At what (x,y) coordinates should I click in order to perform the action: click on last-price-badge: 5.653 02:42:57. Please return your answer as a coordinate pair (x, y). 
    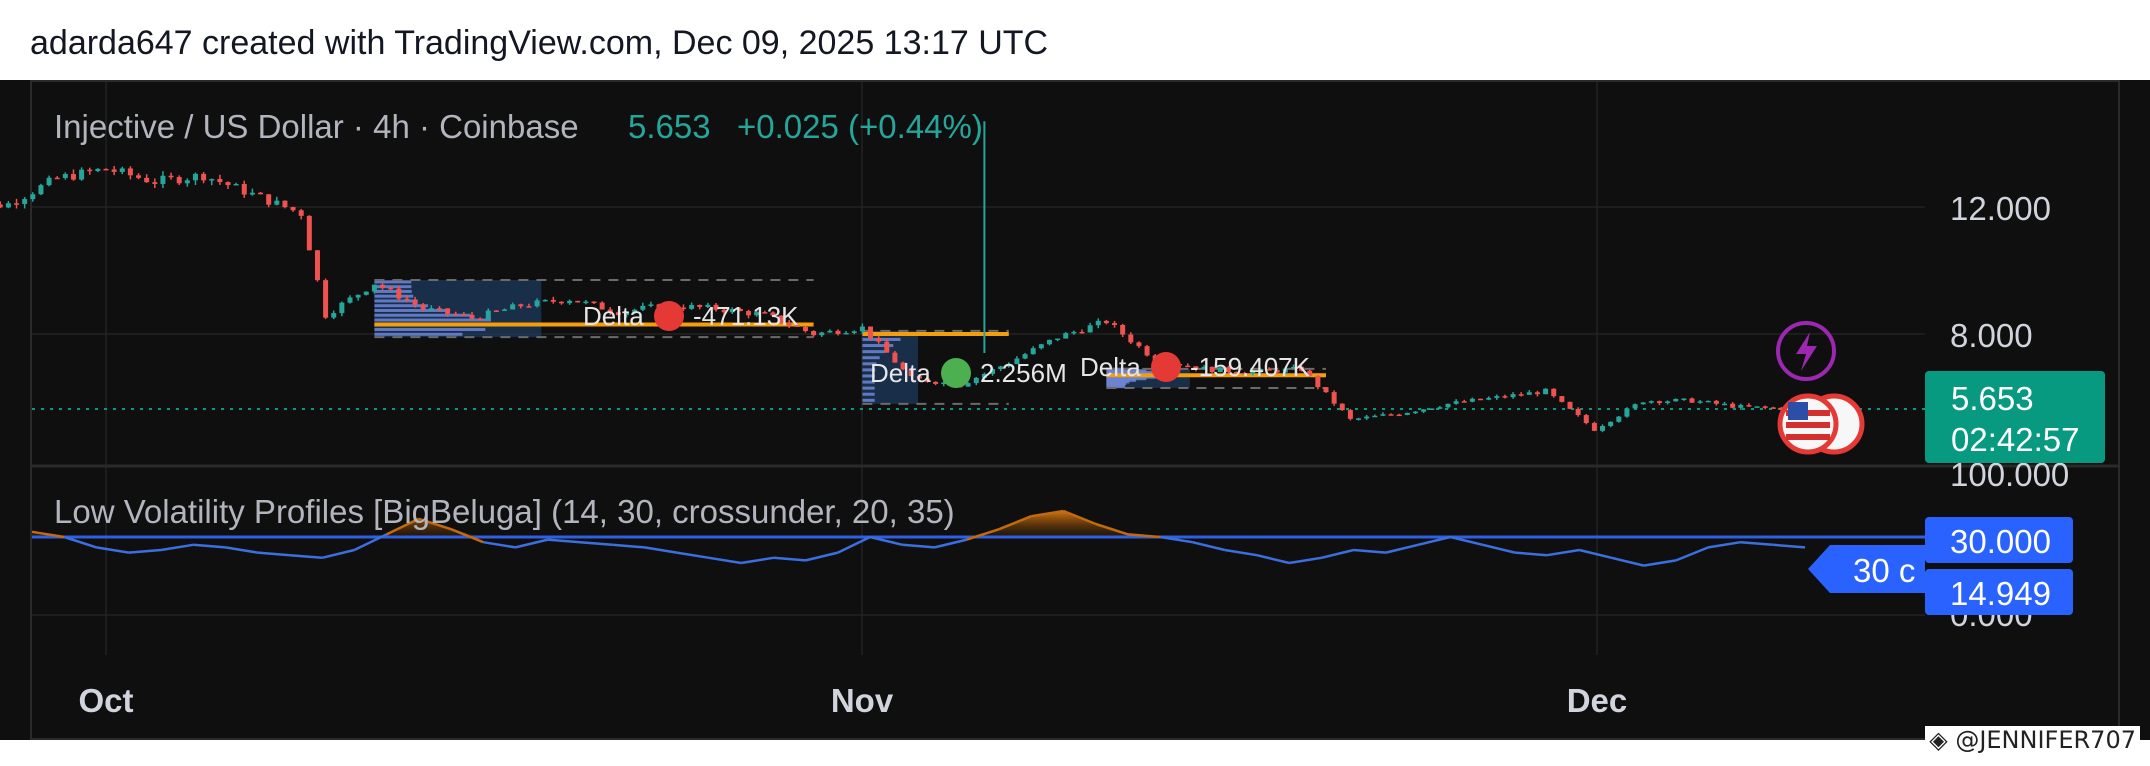
    Looking at the image, I should click on (2015, 417).